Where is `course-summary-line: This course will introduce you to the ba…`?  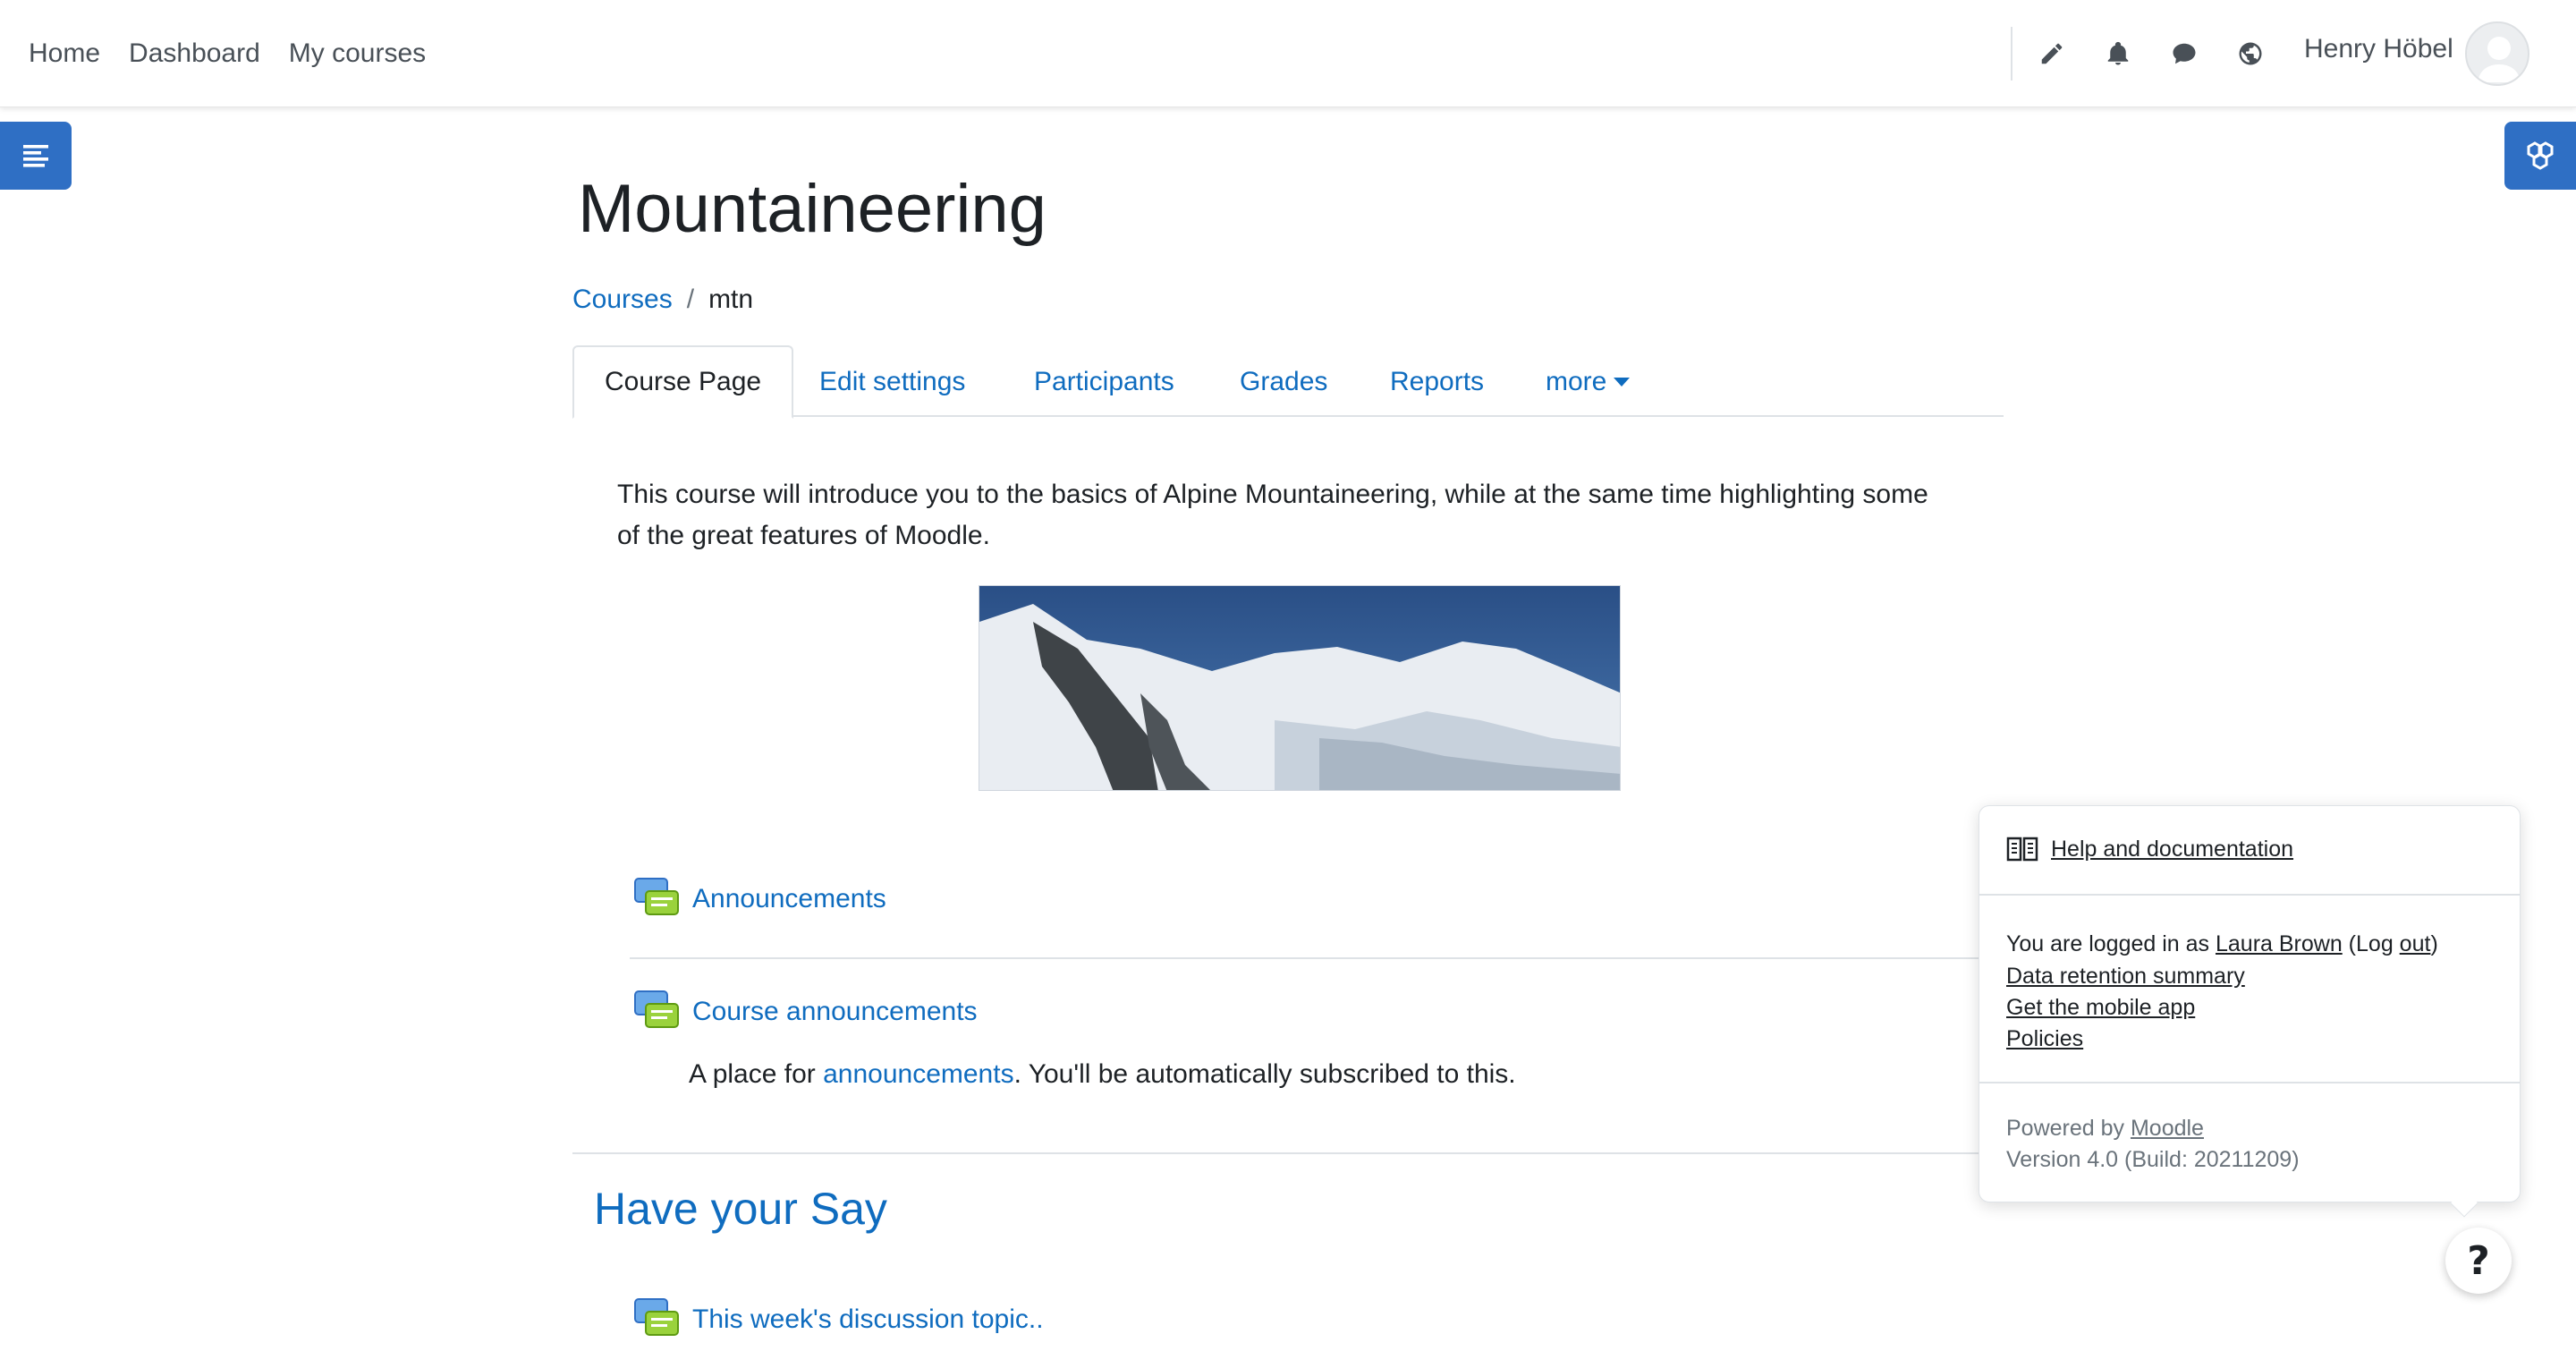 course-summary-line: This course will introduce you to the ba… is located at coordinates (1272, 495).